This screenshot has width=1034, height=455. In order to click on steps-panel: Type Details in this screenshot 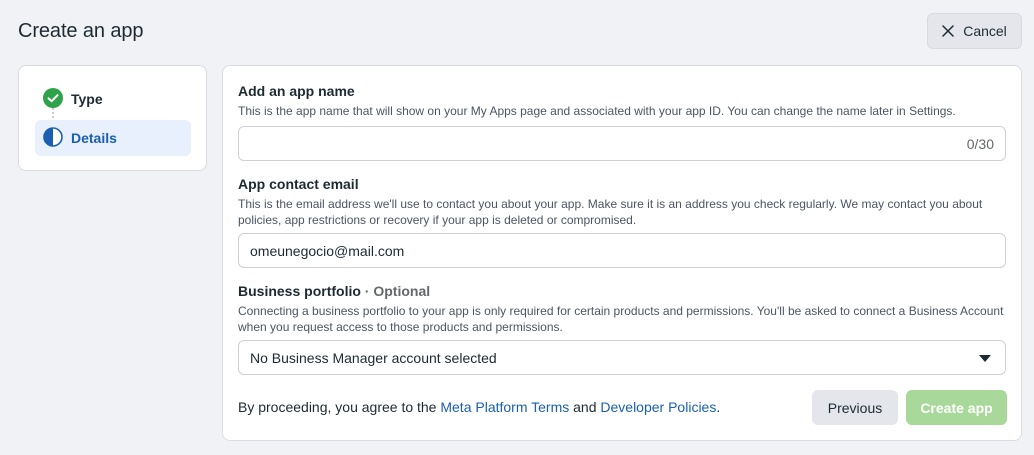, I will do `click(112, 118)`.